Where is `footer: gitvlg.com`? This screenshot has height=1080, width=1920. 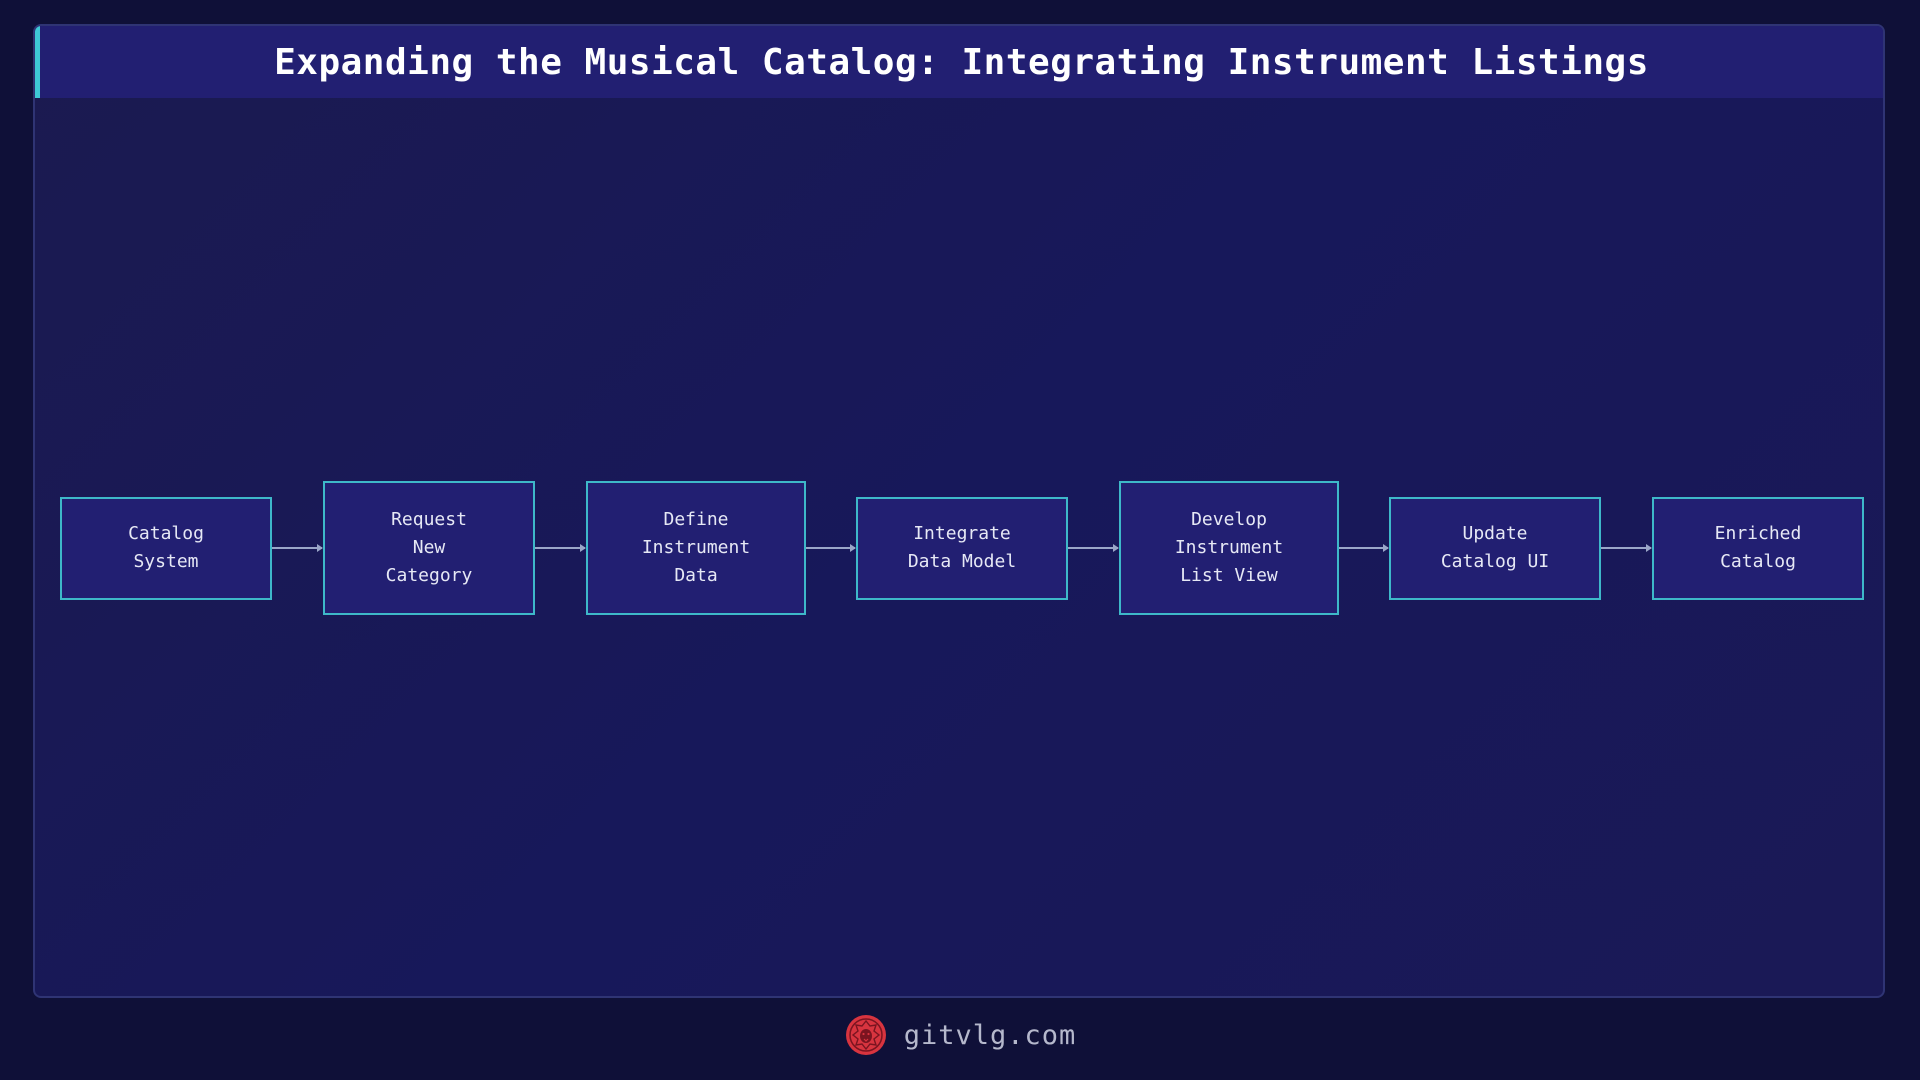 footer: gitvlg.com is located at coordinates (960, 1035).